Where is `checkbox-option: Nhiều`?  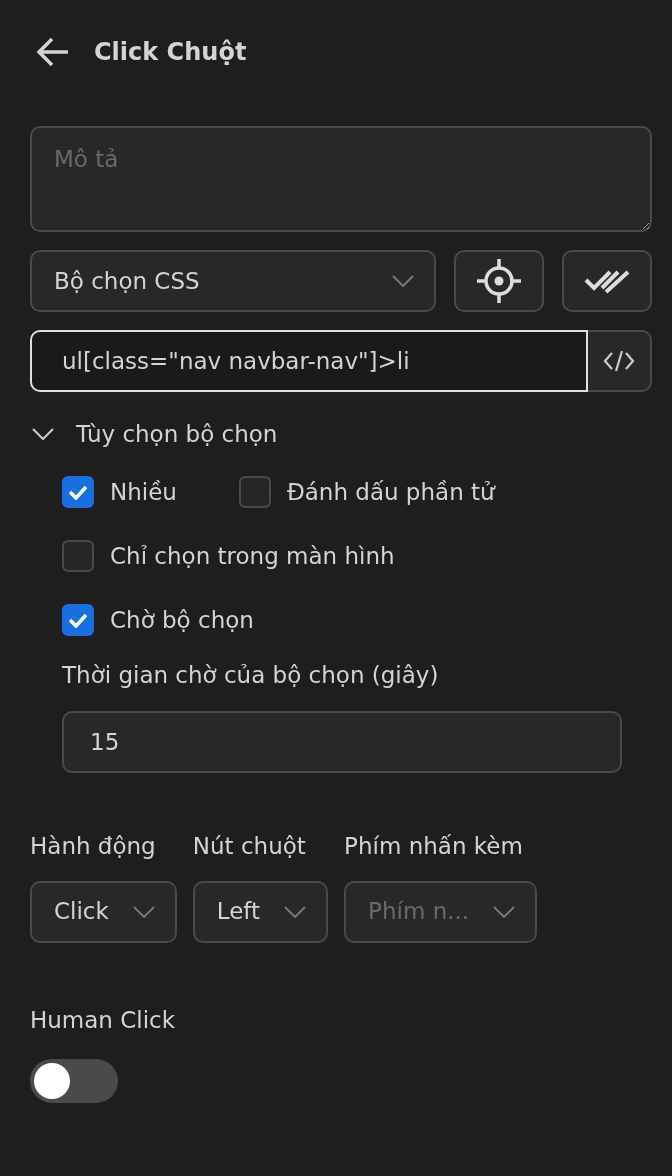 checkbox-option: Nhiều is located at coordinates (119, 492).